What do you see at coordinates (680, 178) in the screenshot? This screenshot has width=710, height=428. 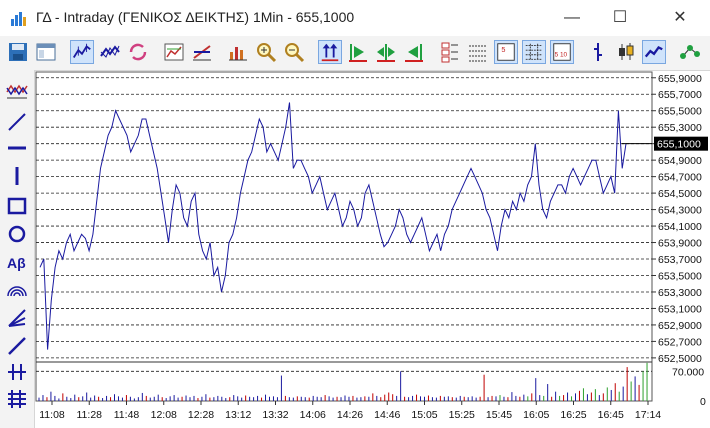 I see `price-tick-label: 654,7000` at bounding box center [680, 178].